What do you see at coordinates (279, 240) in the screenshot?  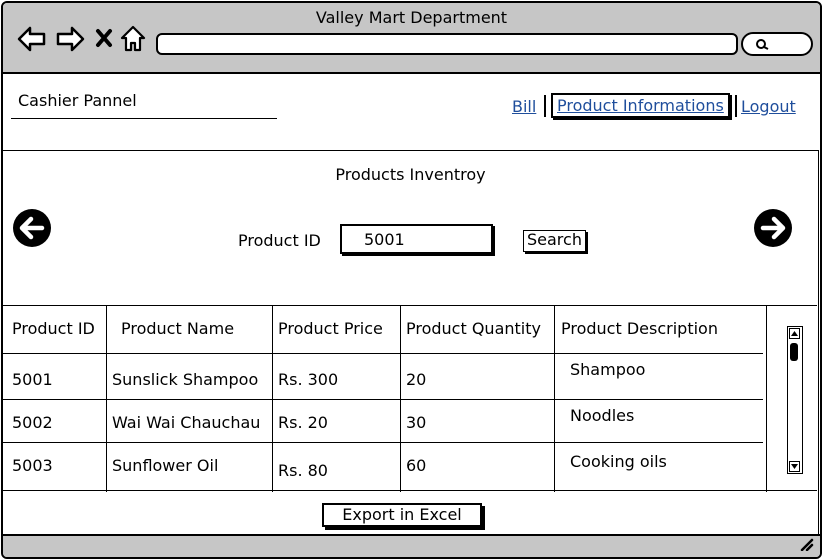 I see `product-id-label: Product ID` at bounding box center [279, 240].